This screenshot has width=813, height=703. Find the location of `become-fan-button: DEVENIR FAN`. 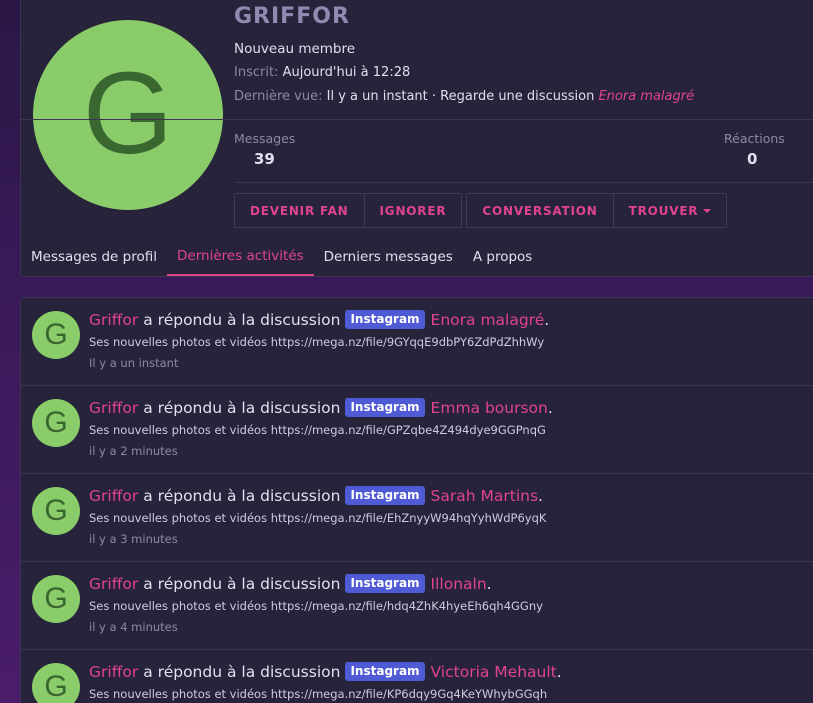

become-fan-button: DEVENIR FAN is located at coordinates (300, 210).